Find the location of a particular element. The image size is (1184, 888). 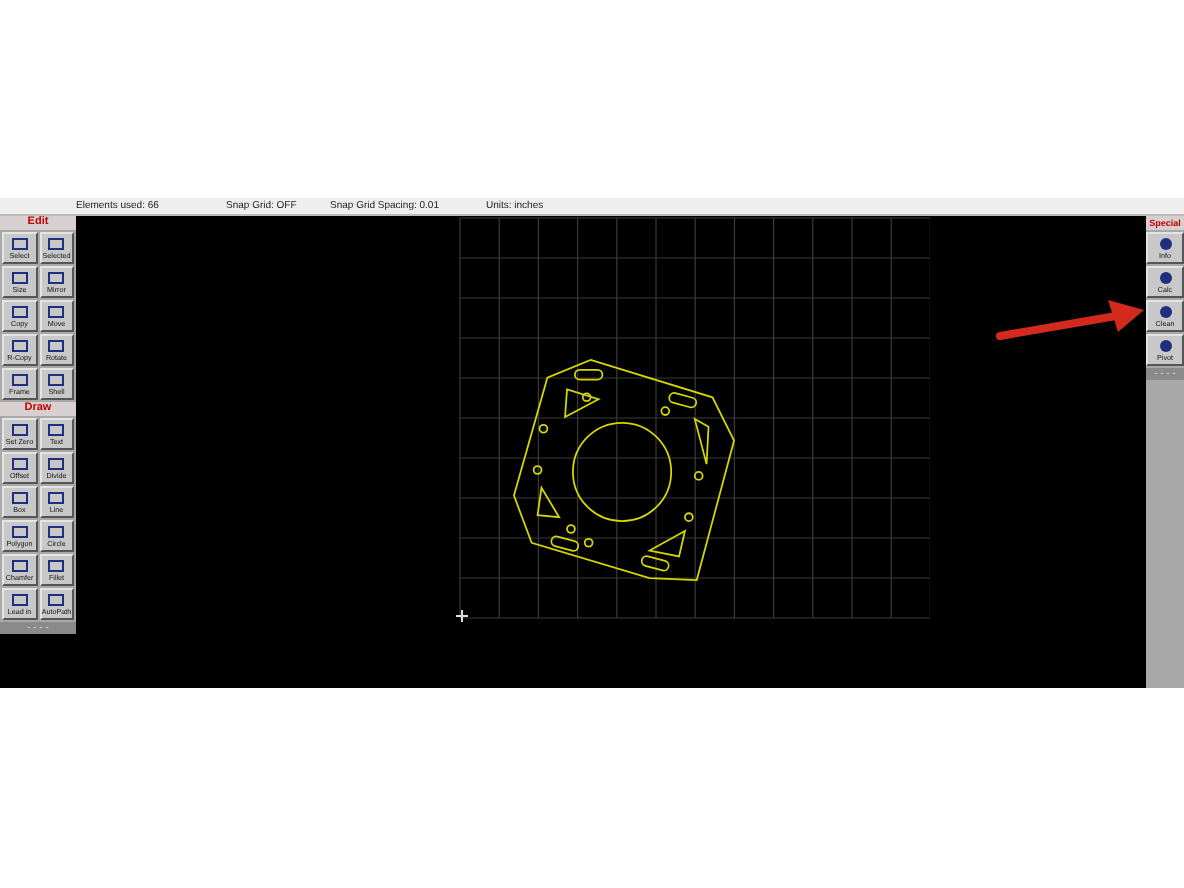

origin-marker-icon is located at coordinates (462, 616).